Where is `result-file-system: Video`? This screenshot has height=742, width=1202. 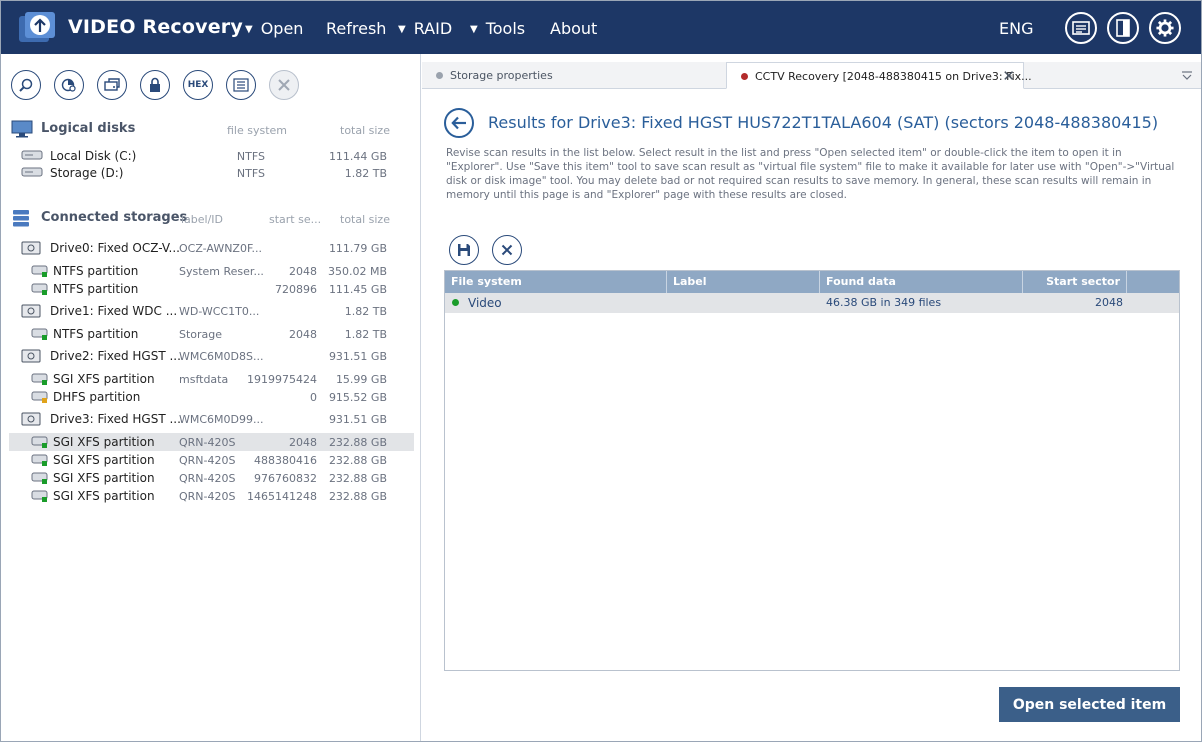
result-file-system: Video is located at coordinates (485, 303).